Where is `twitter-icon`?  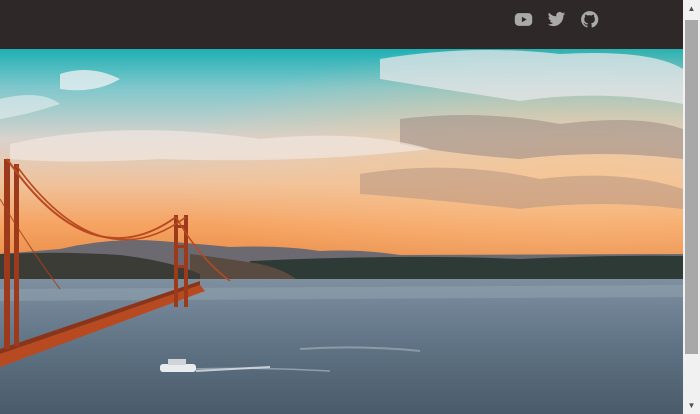 twitter-icon is located at coordinates (556, 19).